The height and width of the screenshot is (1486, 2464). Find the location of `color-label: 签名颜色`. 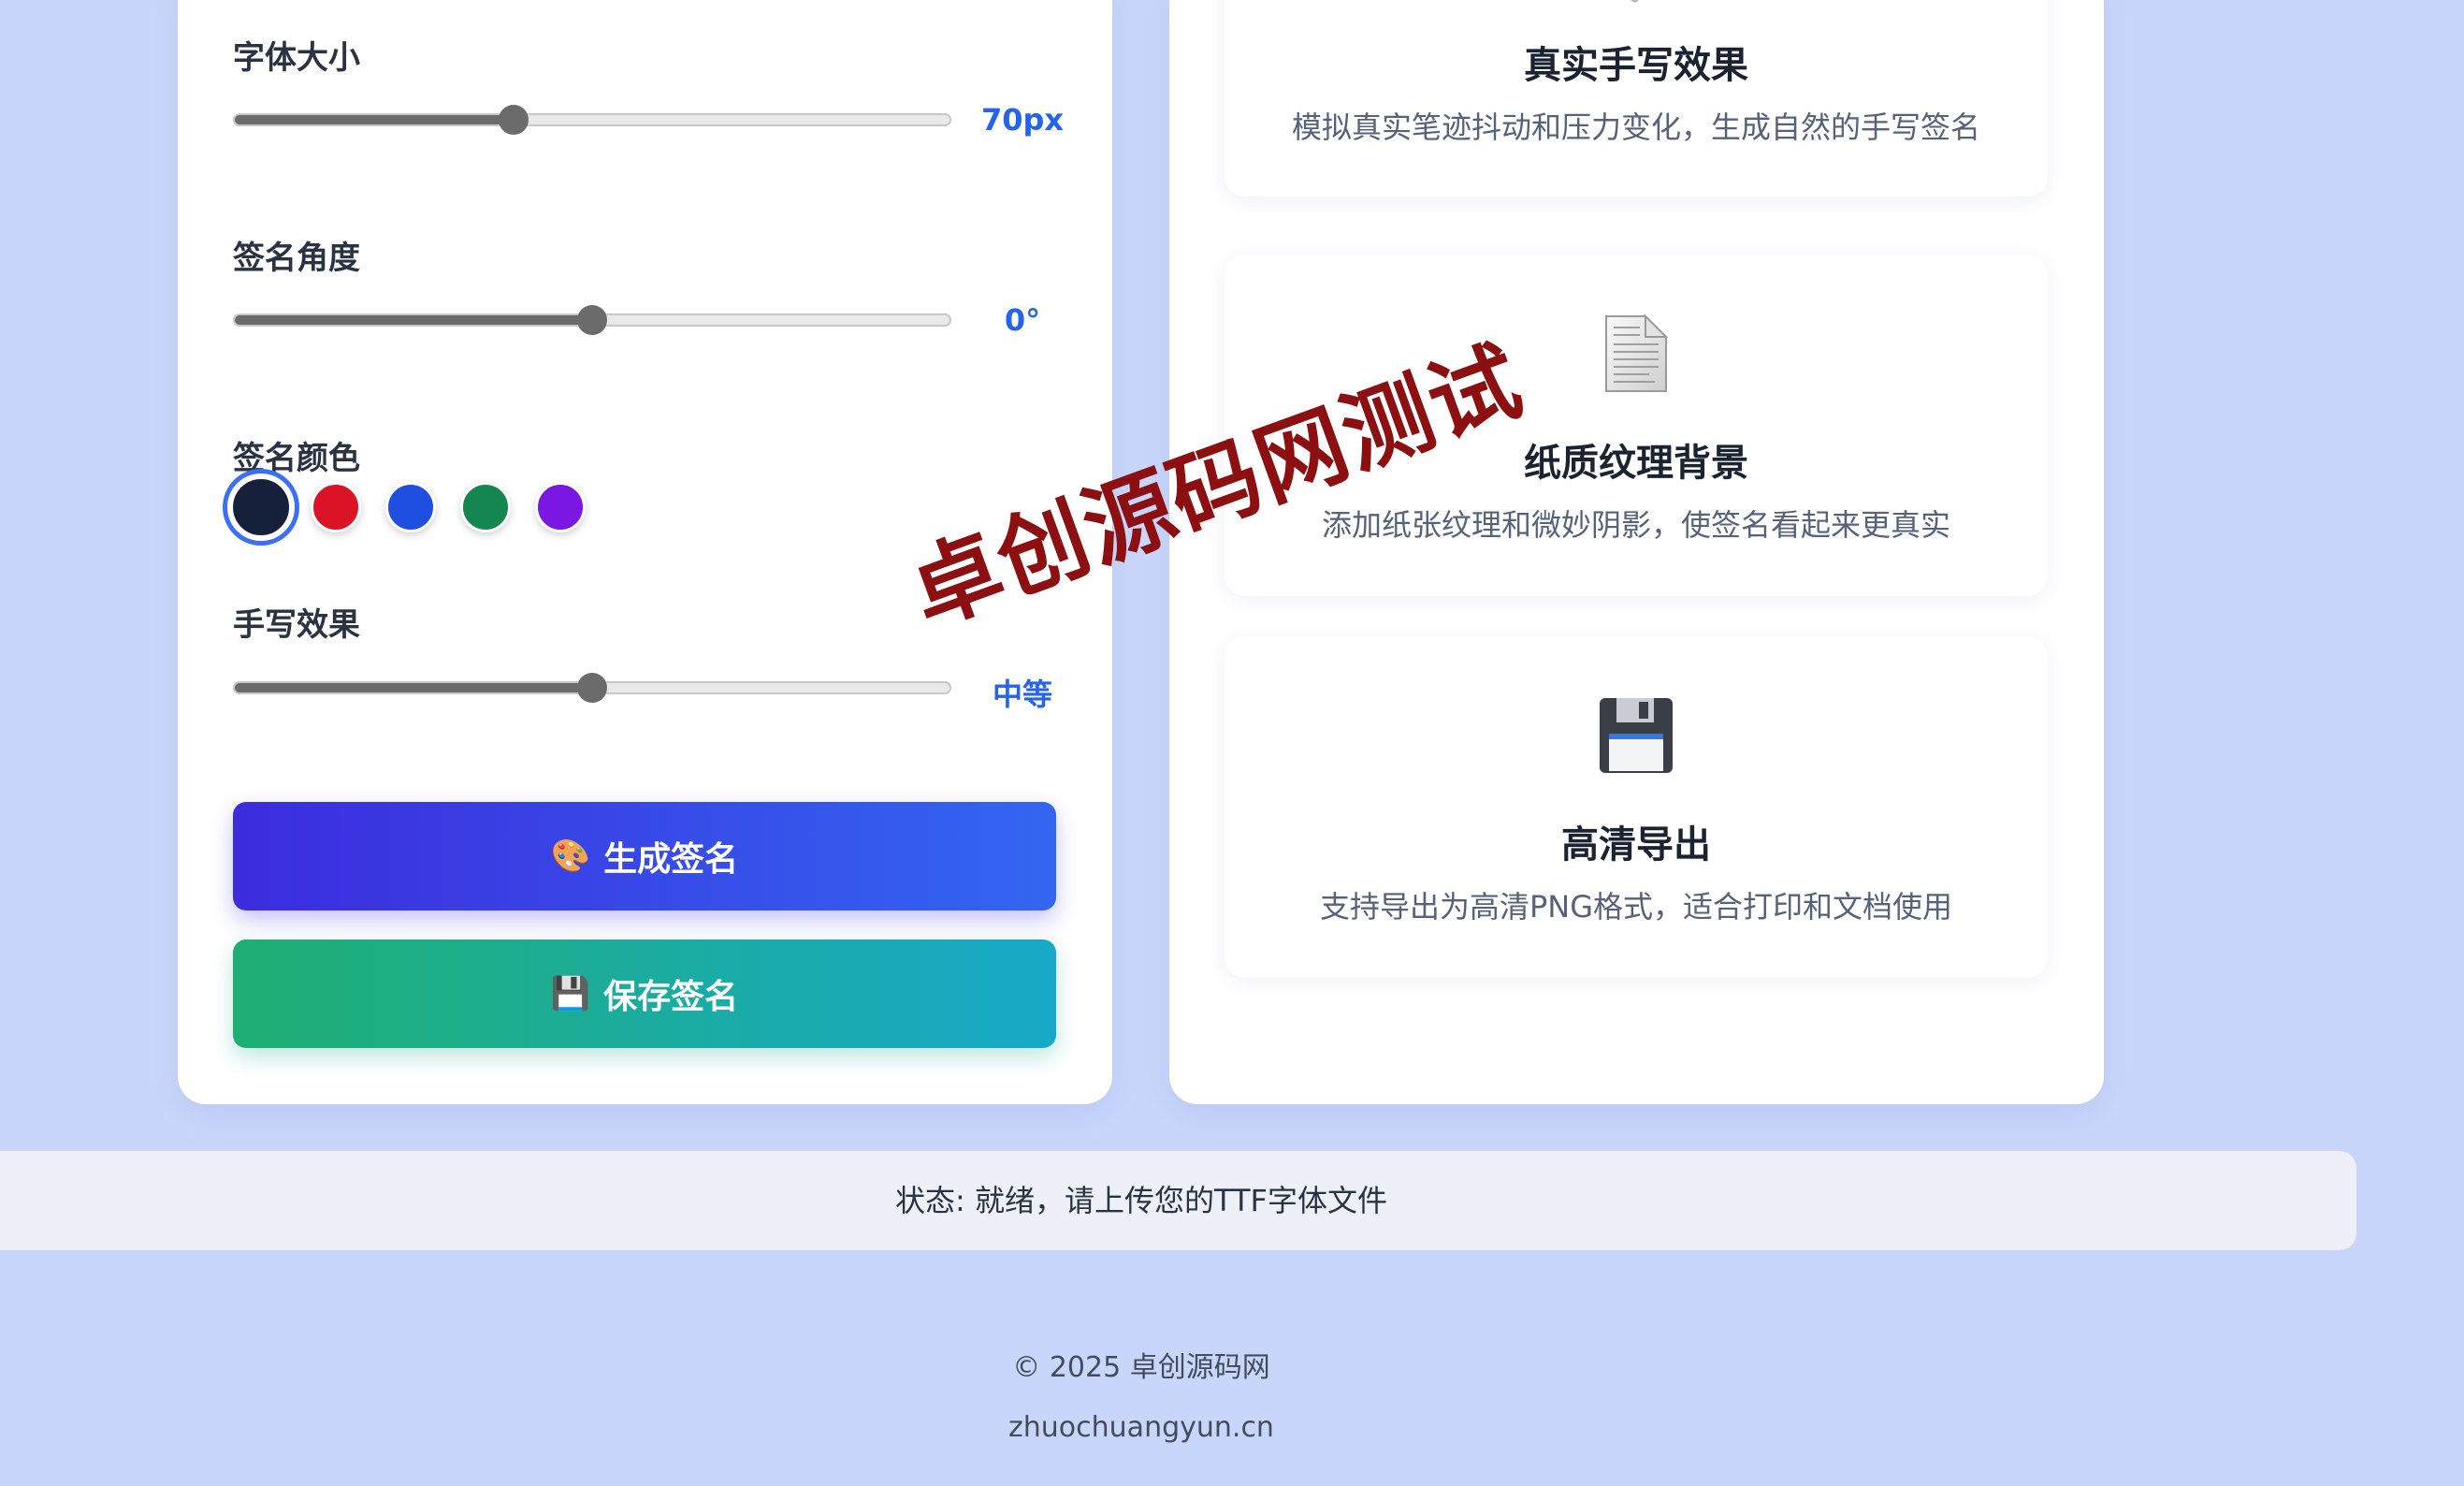

color-label: 签名颜色 is located at coordinates (297, 458).